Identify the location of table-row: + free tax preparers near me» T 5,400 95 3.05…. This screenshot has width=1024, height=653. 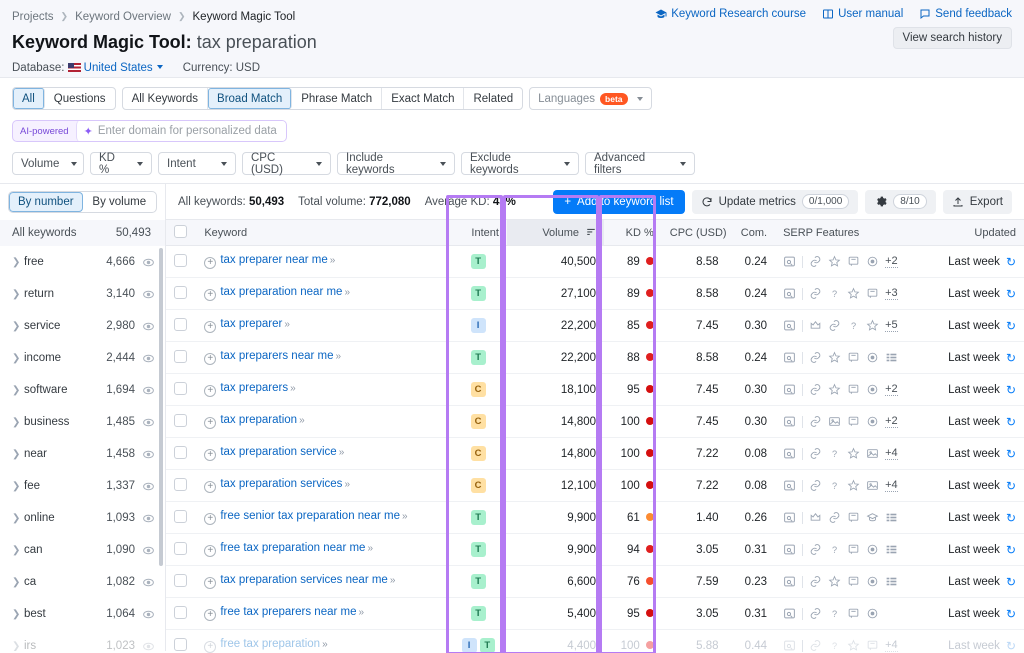
(595, 613).